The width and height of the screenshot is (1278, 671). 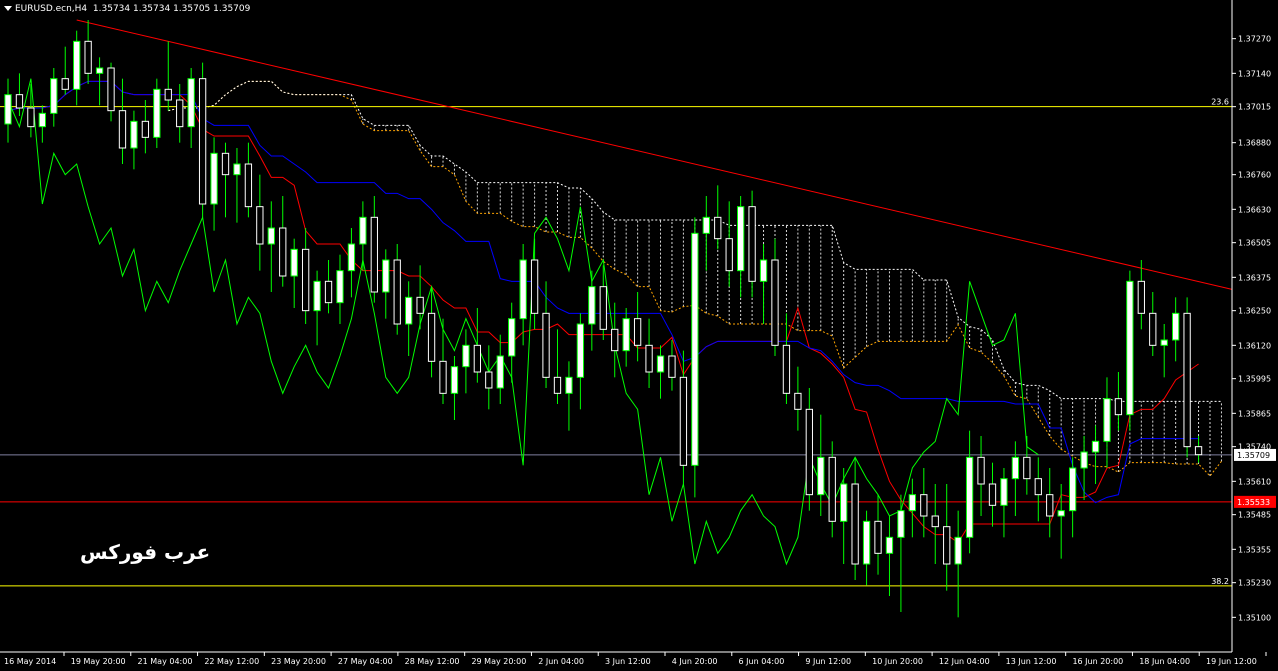 What do you see at coordinates (828, 661) in the screenshot?
I see `time-tick-label: 9 Jun 12:00` at bounding box center [828, 661].